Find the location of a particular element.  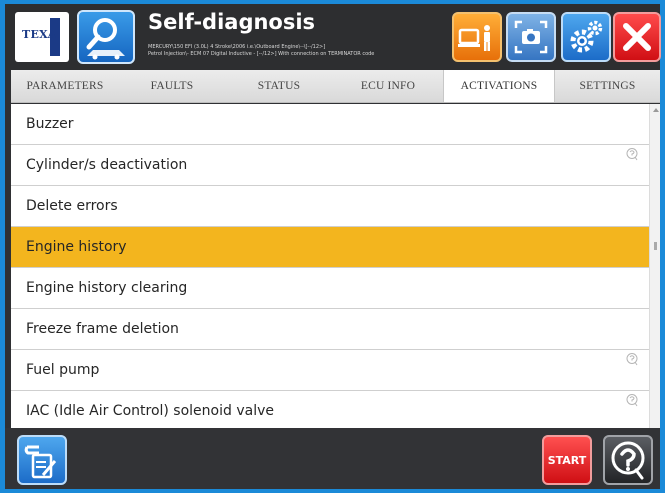

close-icon is located at coordinates (637, 37).